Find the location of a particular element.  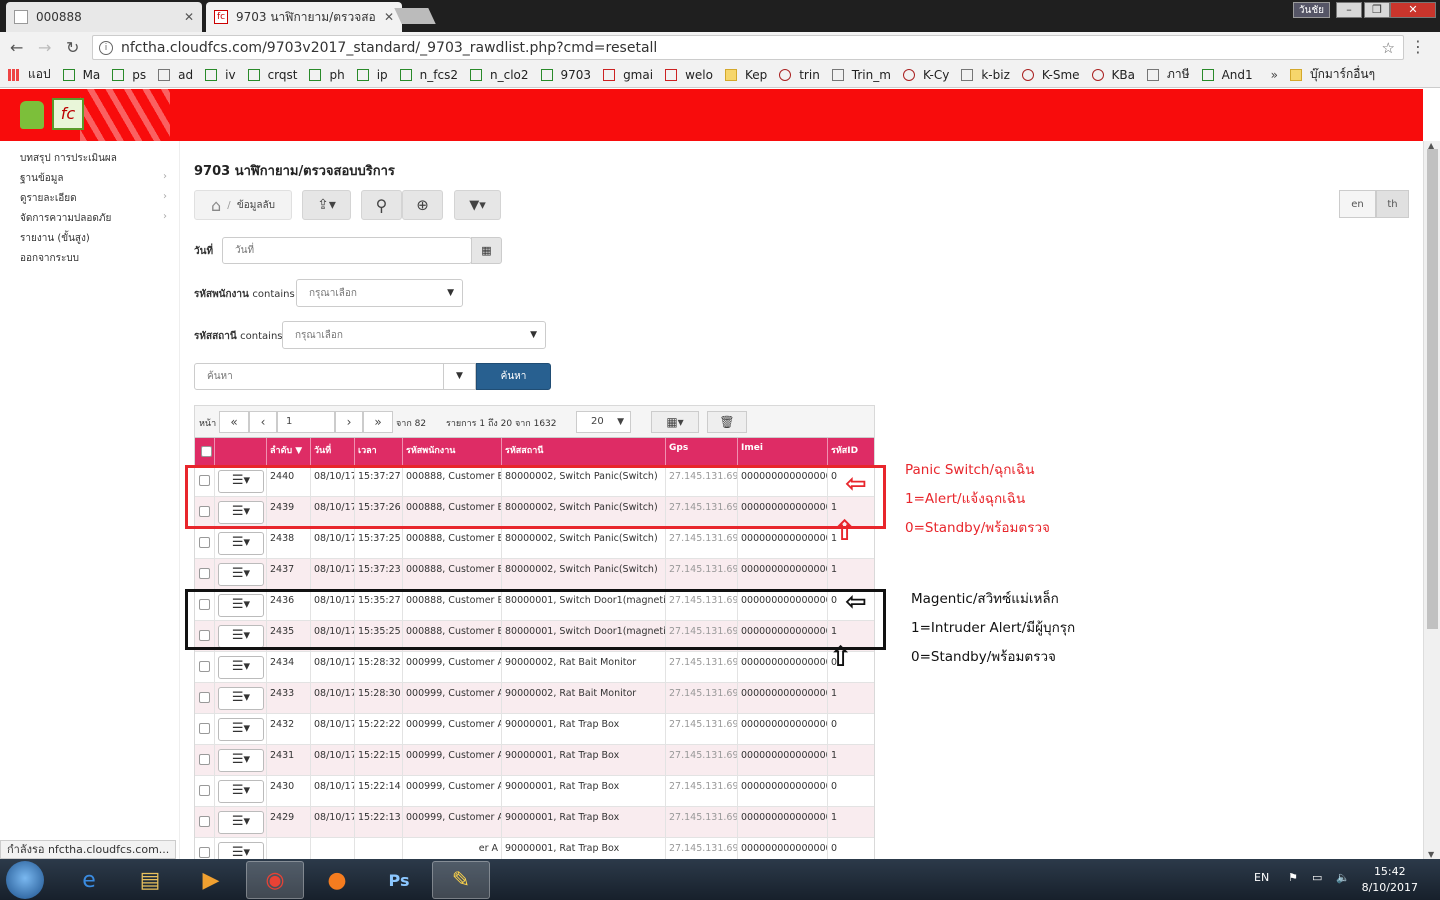

search-toggle-button: ⚲ is located at coordinates (381, 205).